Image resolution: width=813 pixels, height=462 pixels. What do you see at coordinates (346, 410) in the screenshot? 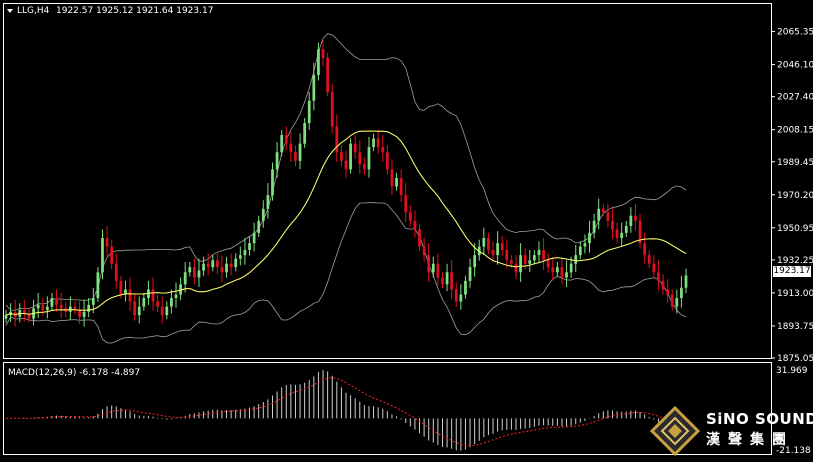
I see `macd-indicator` at bounding box center [346, 410].